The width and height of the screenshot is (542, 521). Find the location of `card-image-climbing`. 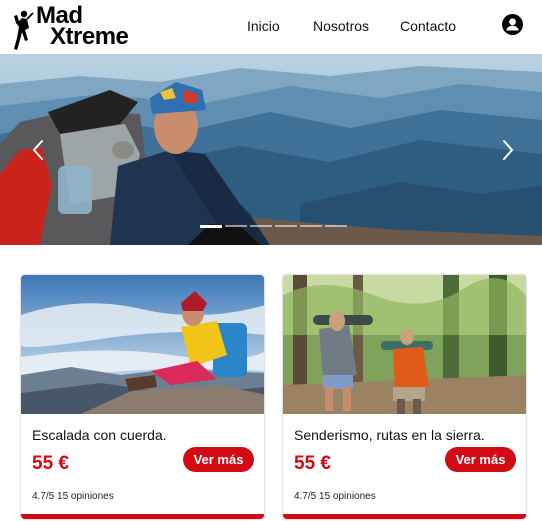

card-image-climbing is located at coordinates (142, 344).